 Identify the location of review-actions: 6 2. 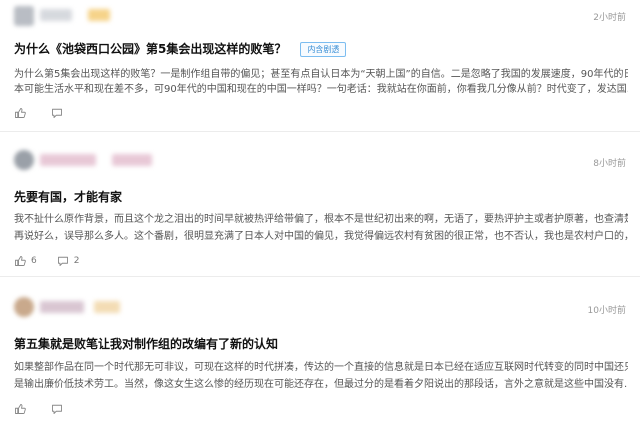
(56, 261).